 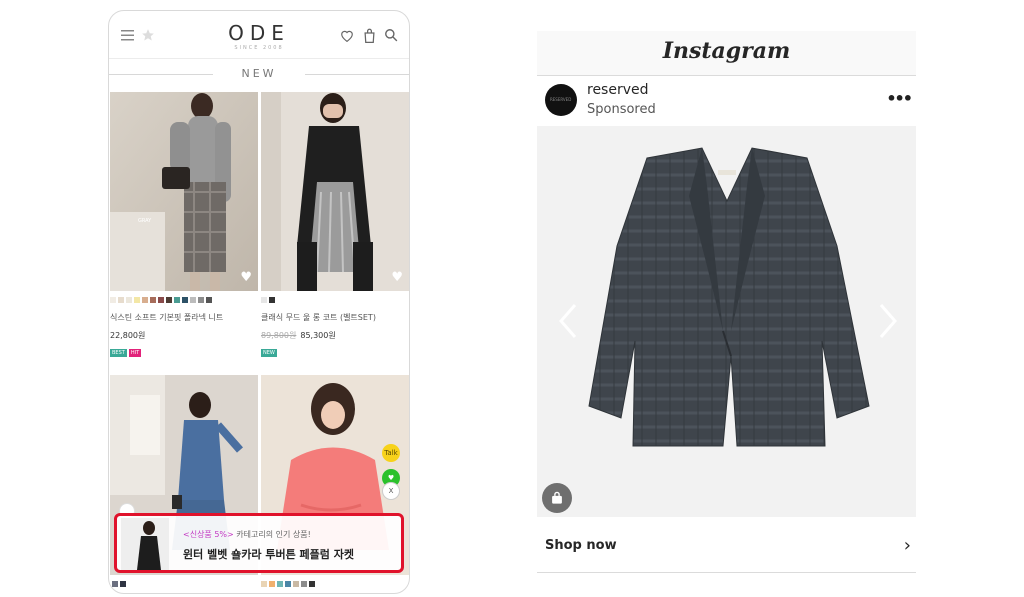 I want to click on banner-highlight: <신상품 5%>, so click(x=208, y=534).